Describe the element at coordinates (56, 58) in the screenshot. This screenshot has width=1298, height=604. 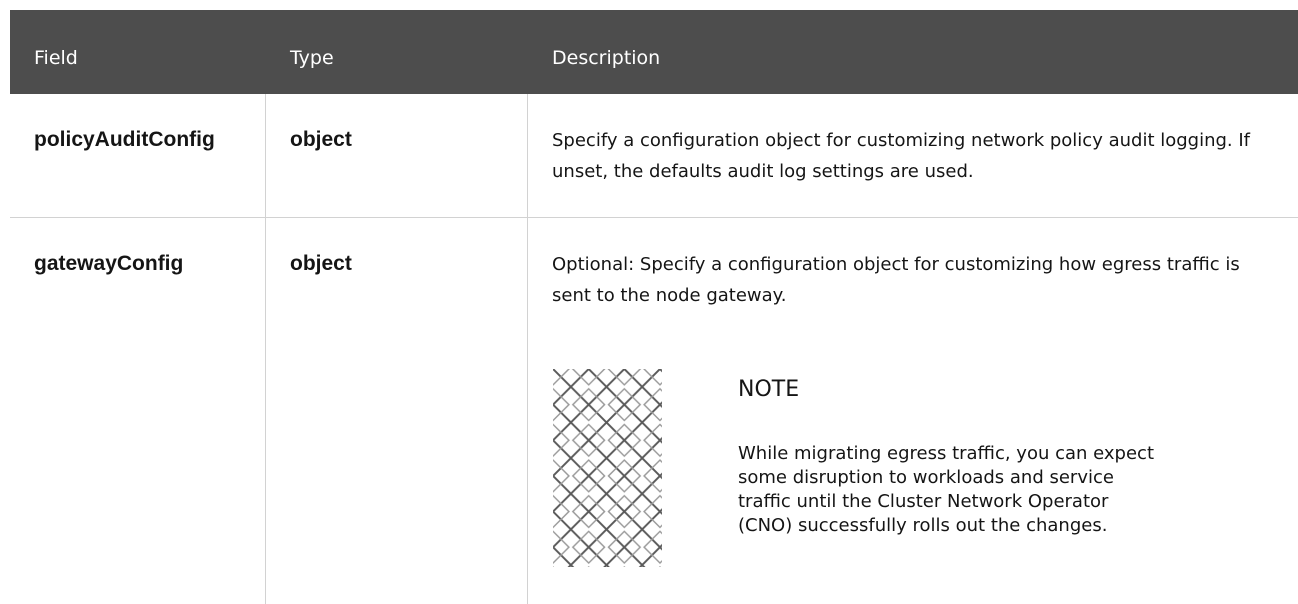
I see `header-field: Field` at that location.